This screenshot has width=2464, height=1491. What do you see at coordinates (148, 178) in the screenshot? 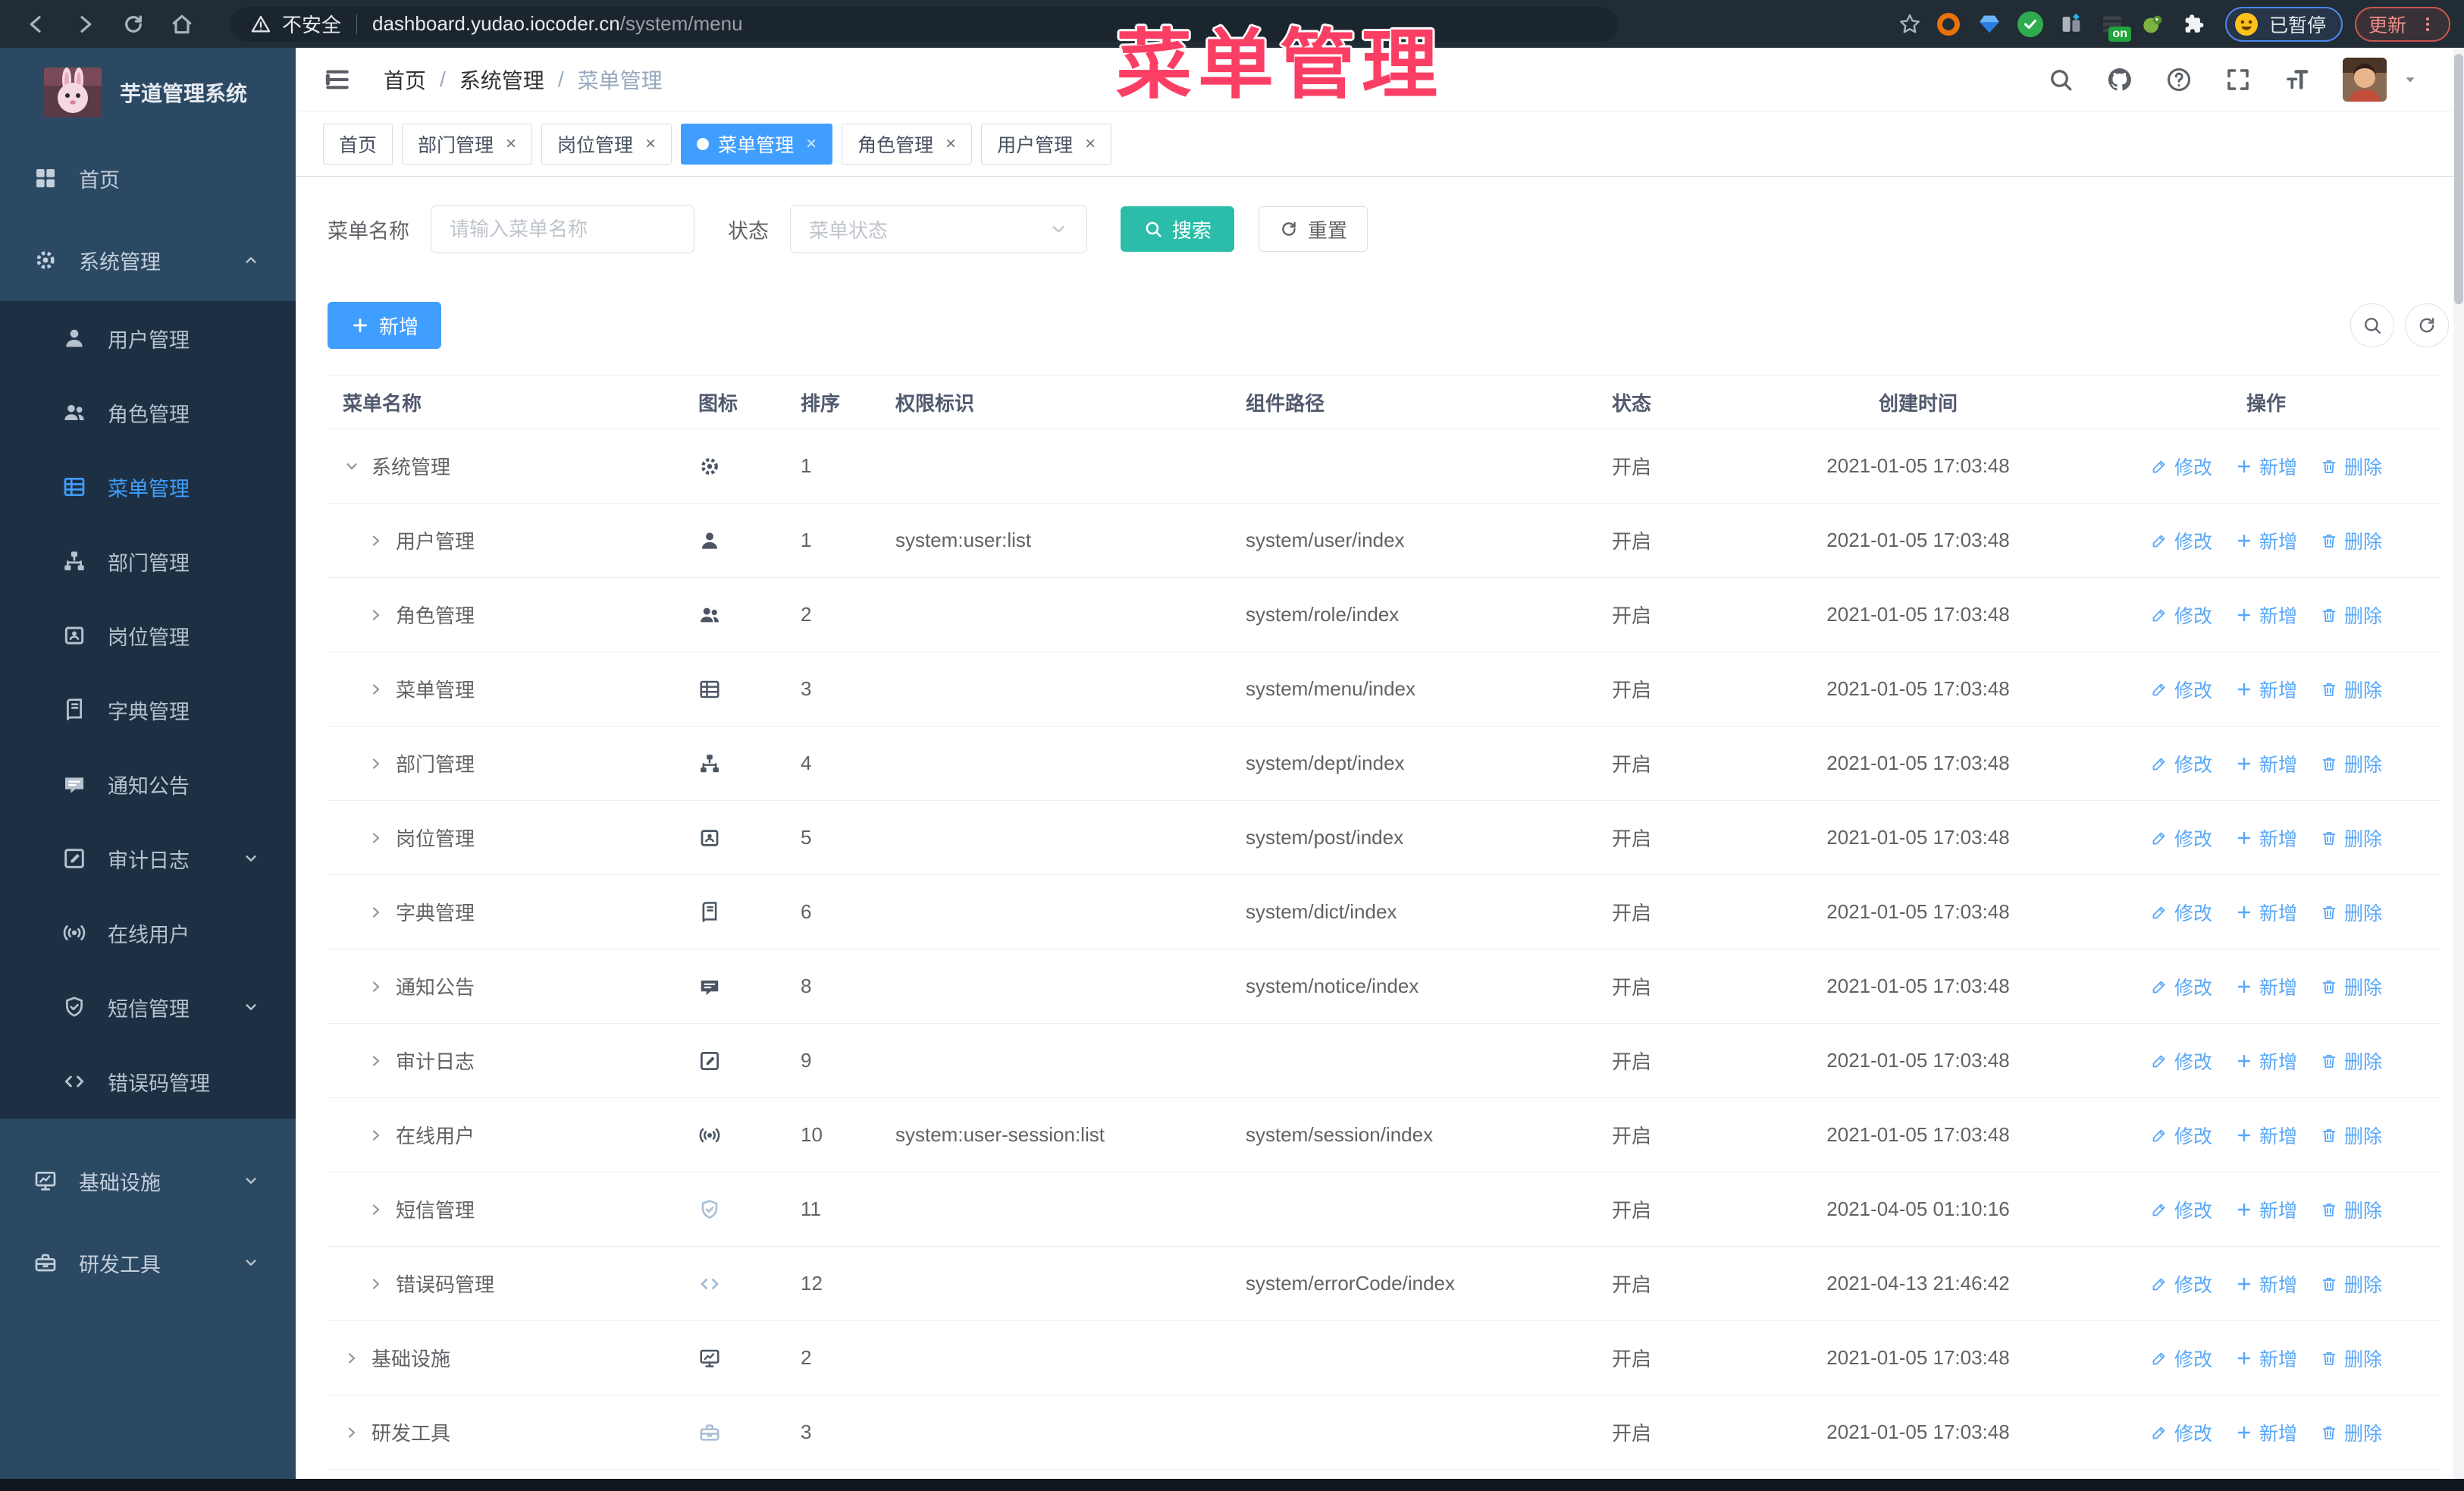
I see `sidebar-item-首页: 首页` at bounding box center [148, 178].